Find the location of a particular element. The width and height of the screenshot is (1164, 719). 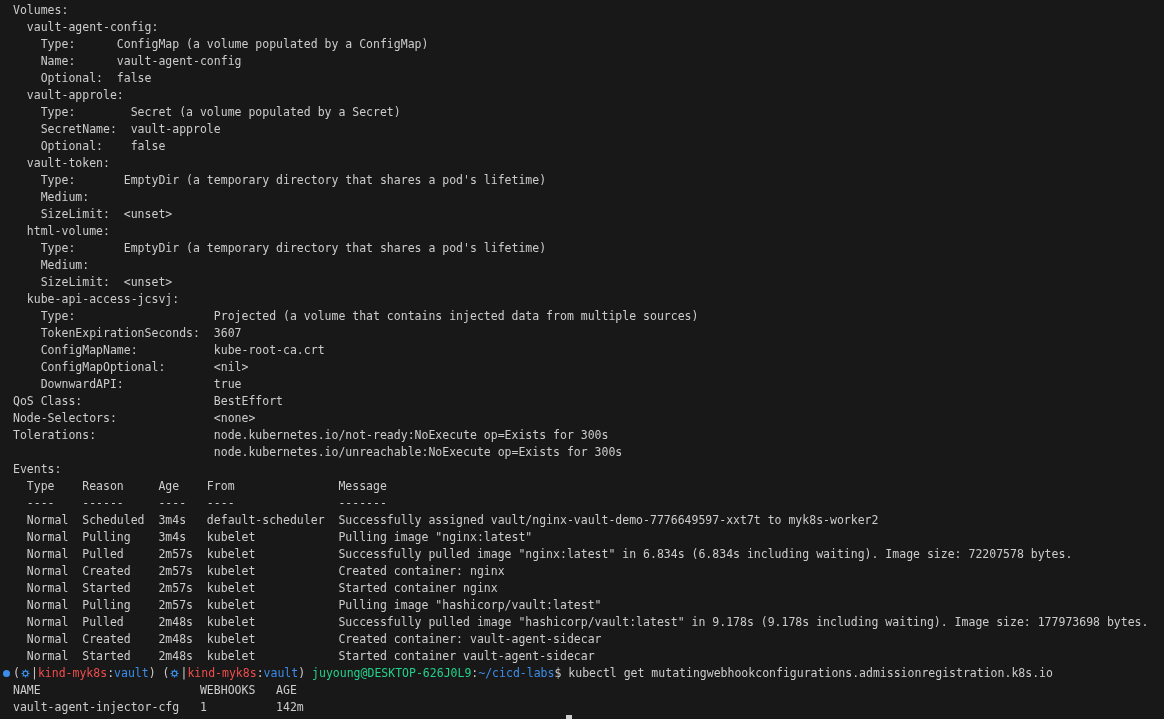

output-line: Normal Started 2m48s kubelet Started container vault-agent-sidecar is located at coordinates (310, 656).